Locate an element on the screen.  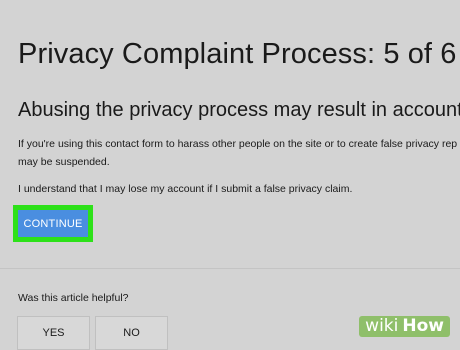
continue-button: CONTINUE is located at coordinates (53, 223).